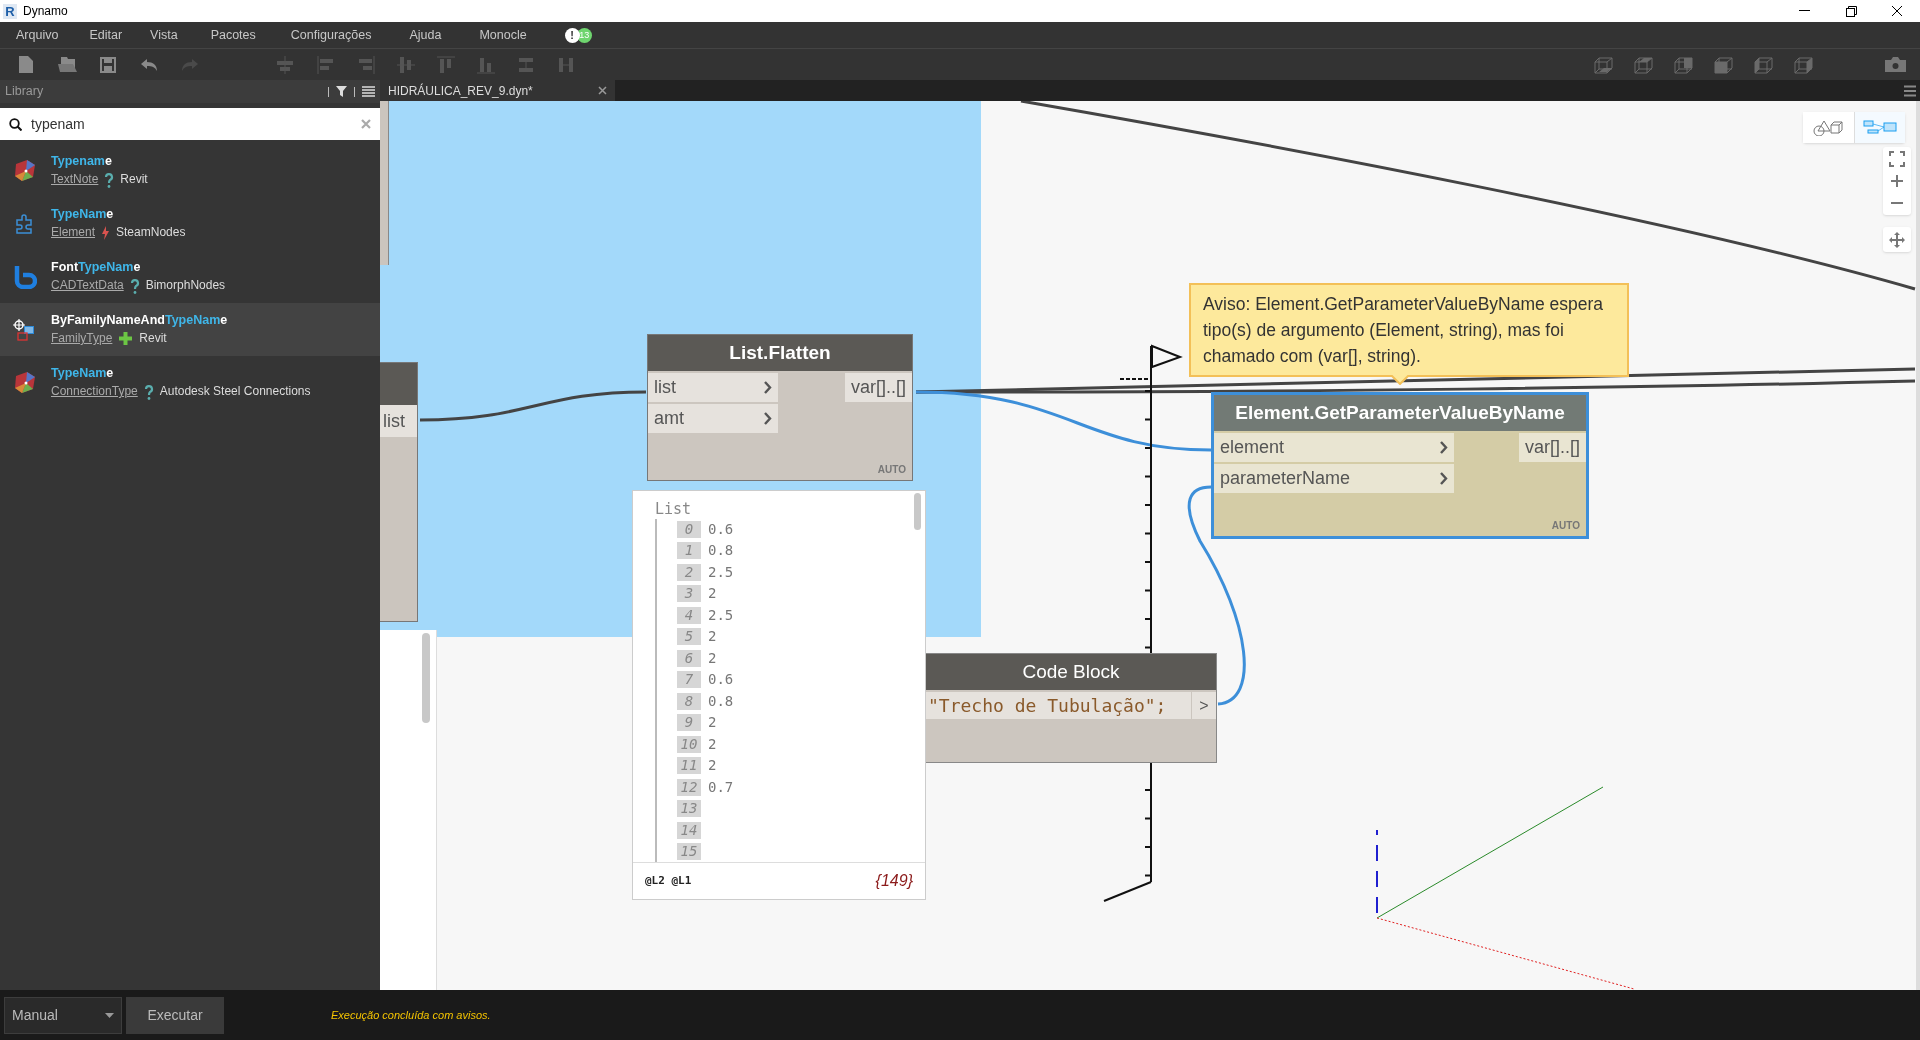 The height and width of the screenshot is (1040, 1920). Describe the element at coordinates (668, 880) in the screenshot. I see `list-levels: @L2 @L1` at that location.